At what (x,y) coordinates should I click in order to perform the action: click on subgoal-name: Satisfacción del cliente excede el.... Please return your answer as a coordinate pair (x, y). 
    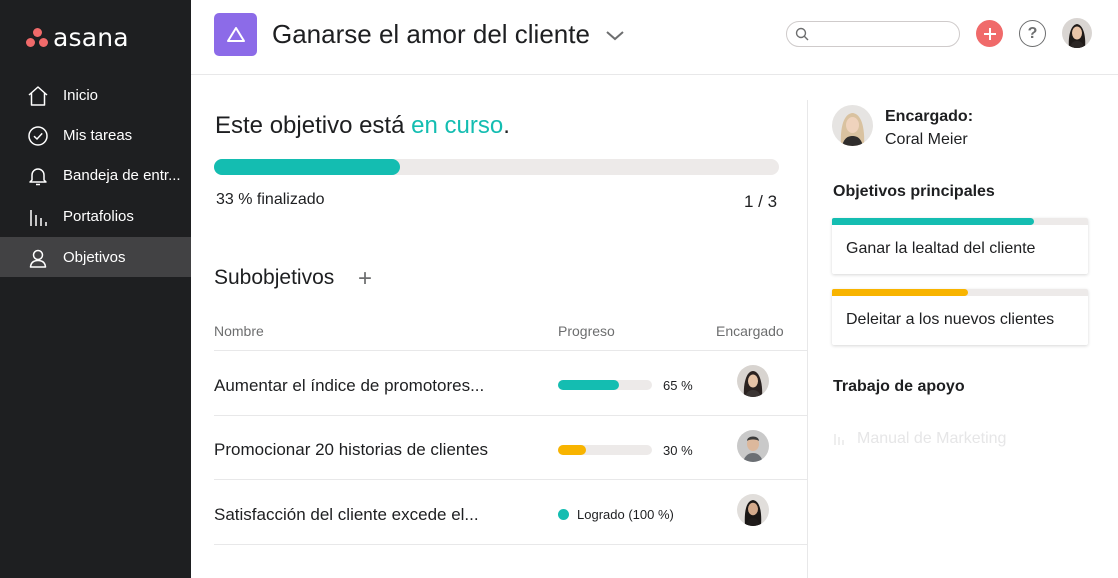
    Looking at the image, I should click on (346, 515).